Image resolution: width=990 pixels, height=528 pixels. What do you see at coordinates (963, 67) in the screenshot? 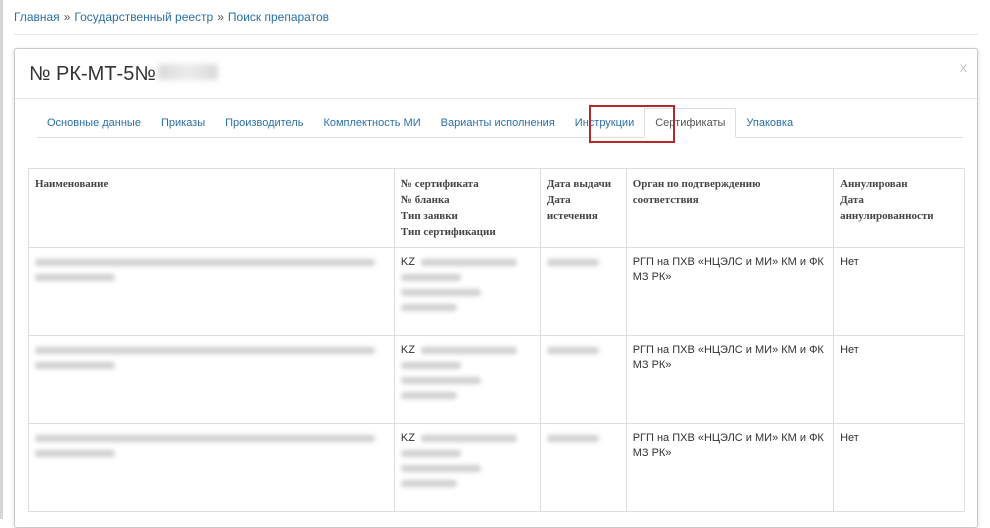
I see `close-button: x` at bounding box center [963, 67].